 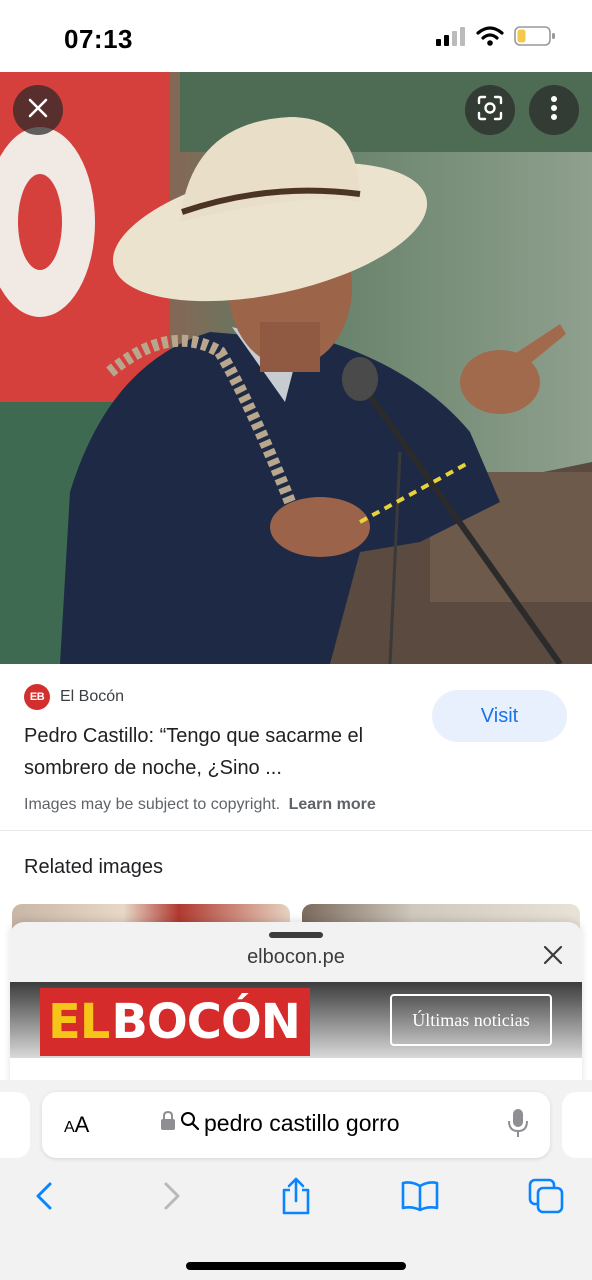 I want to click on navigation-bar, so click(x=296, y=1198).